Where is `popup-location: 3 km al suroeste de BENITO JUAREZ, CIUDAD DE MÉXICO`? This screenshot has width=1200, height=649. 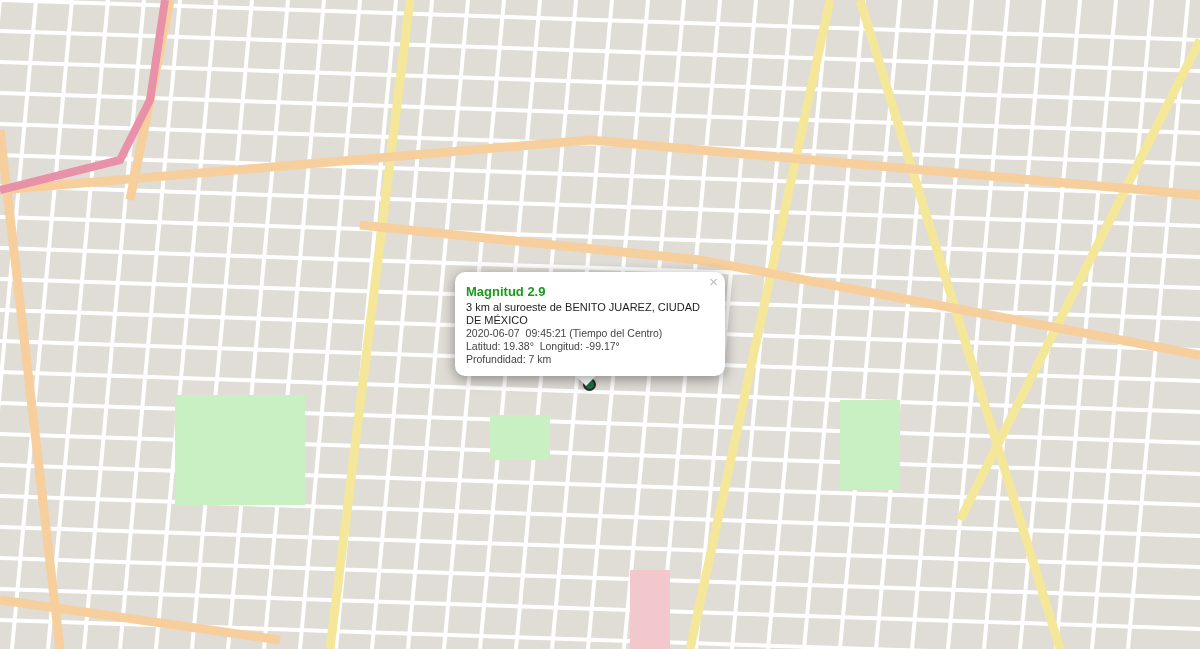 popup-location: 3 km al suroeste de BENITO JUAREZ, CIUDAD DE MÉXICO is located at coordinates (583, 314).